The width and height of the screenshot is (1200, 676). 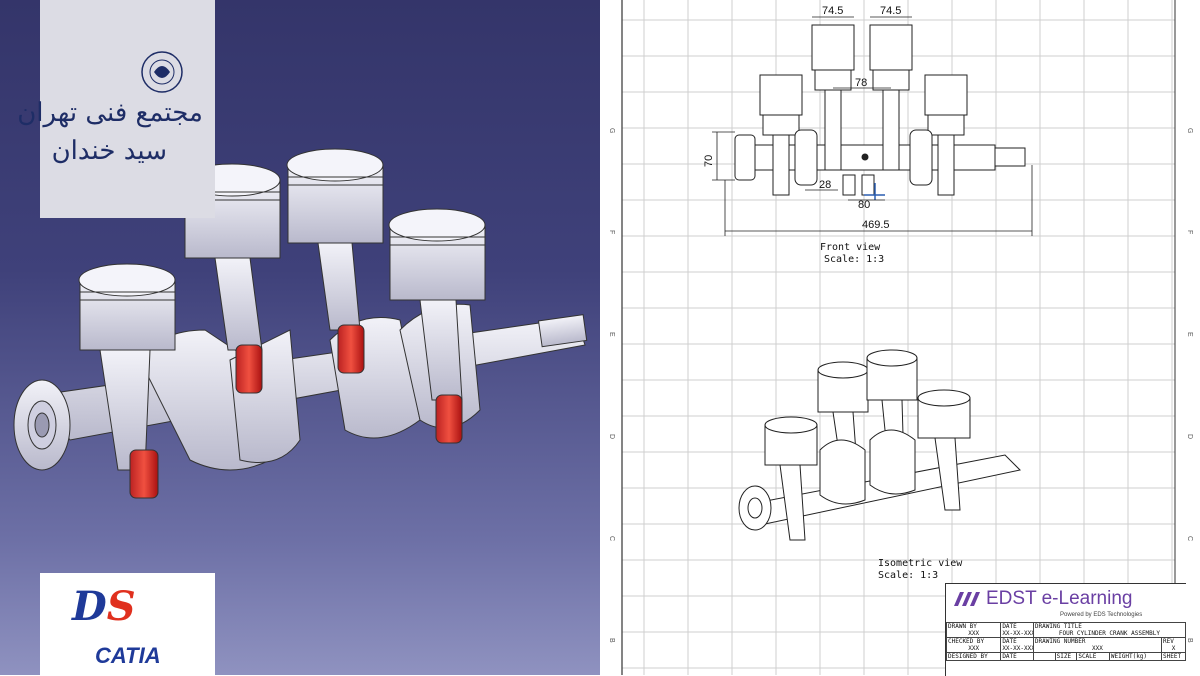 I want to click on catia-name: CATIA, so click(x=128, y=655).